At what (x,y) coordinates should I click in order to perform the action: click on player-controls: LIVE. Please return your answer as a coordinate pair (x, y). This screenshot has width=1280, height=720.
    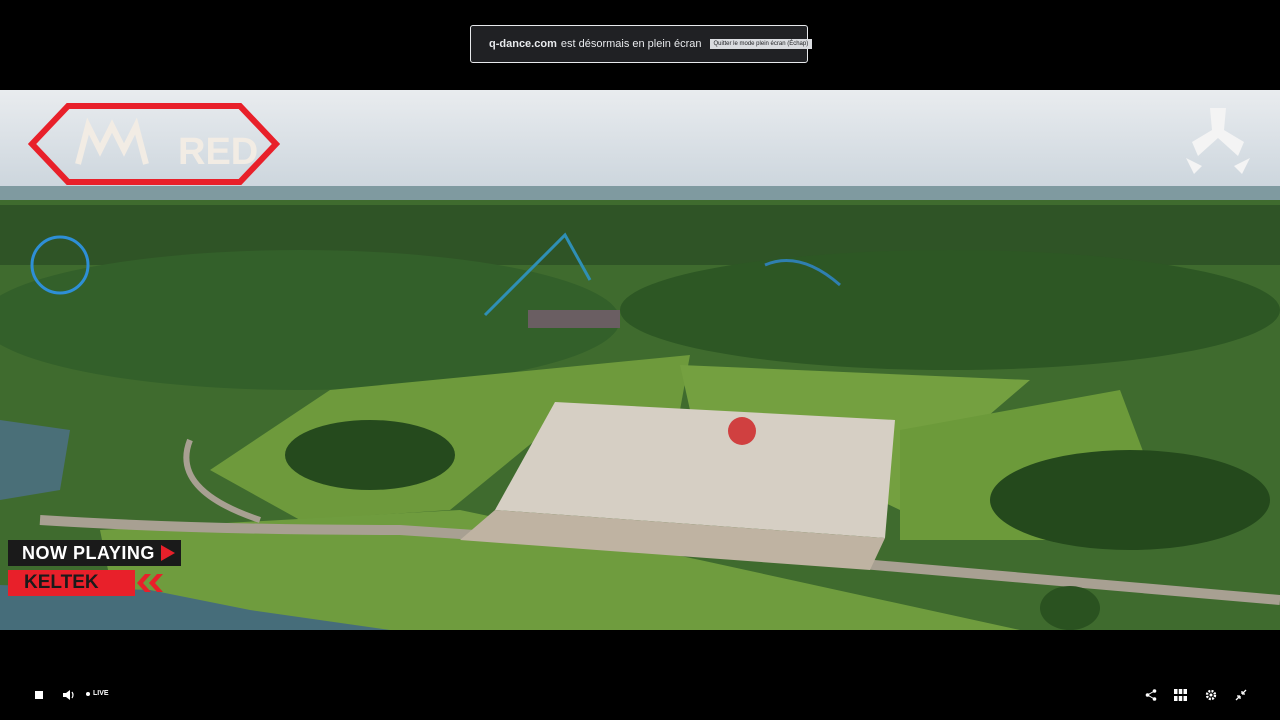
    Looking at the image, I should click on (640, 695).